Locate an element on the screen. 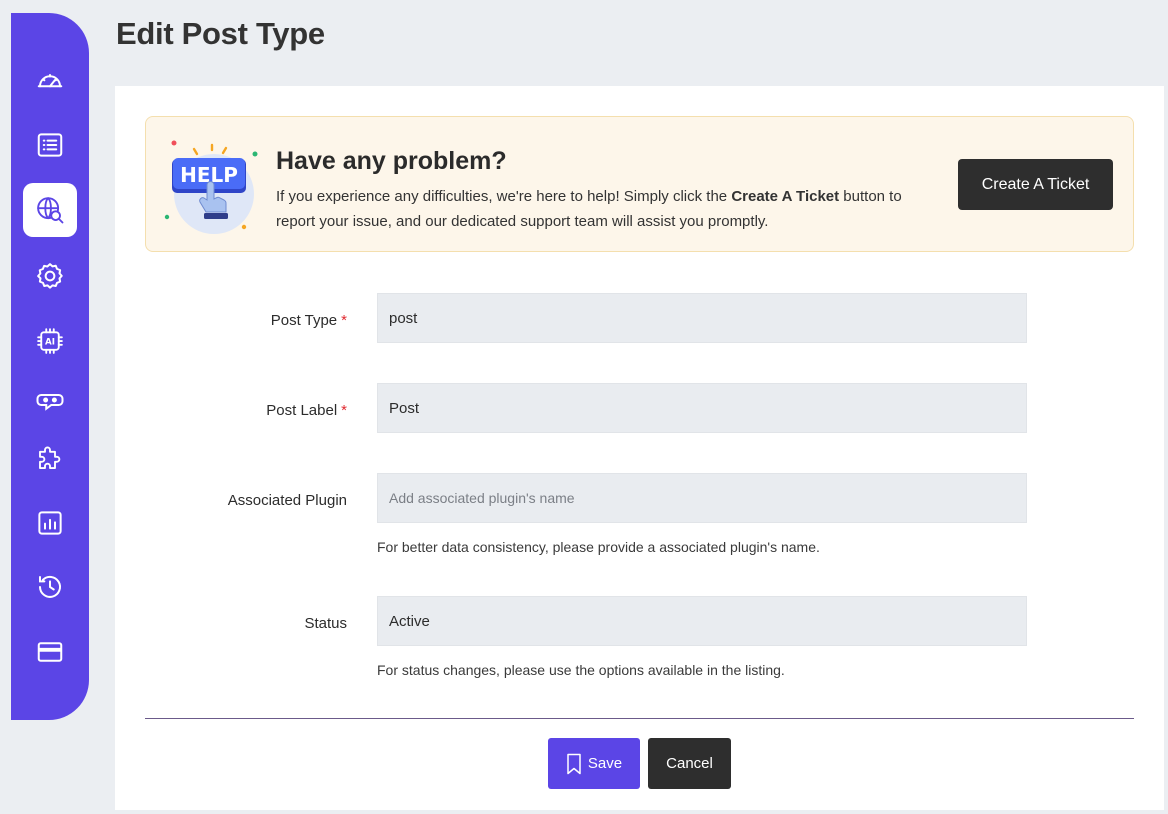 This screenshot has width=1168, height=814. cancel-button: Cancel is located at coordinates (689, 763).